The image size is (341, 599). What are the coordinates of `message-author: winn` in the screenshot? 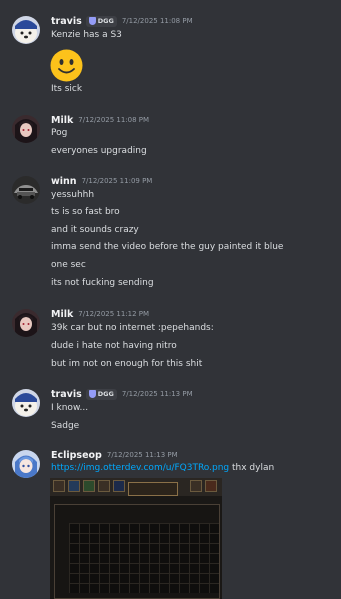 It's located at (64, 181).